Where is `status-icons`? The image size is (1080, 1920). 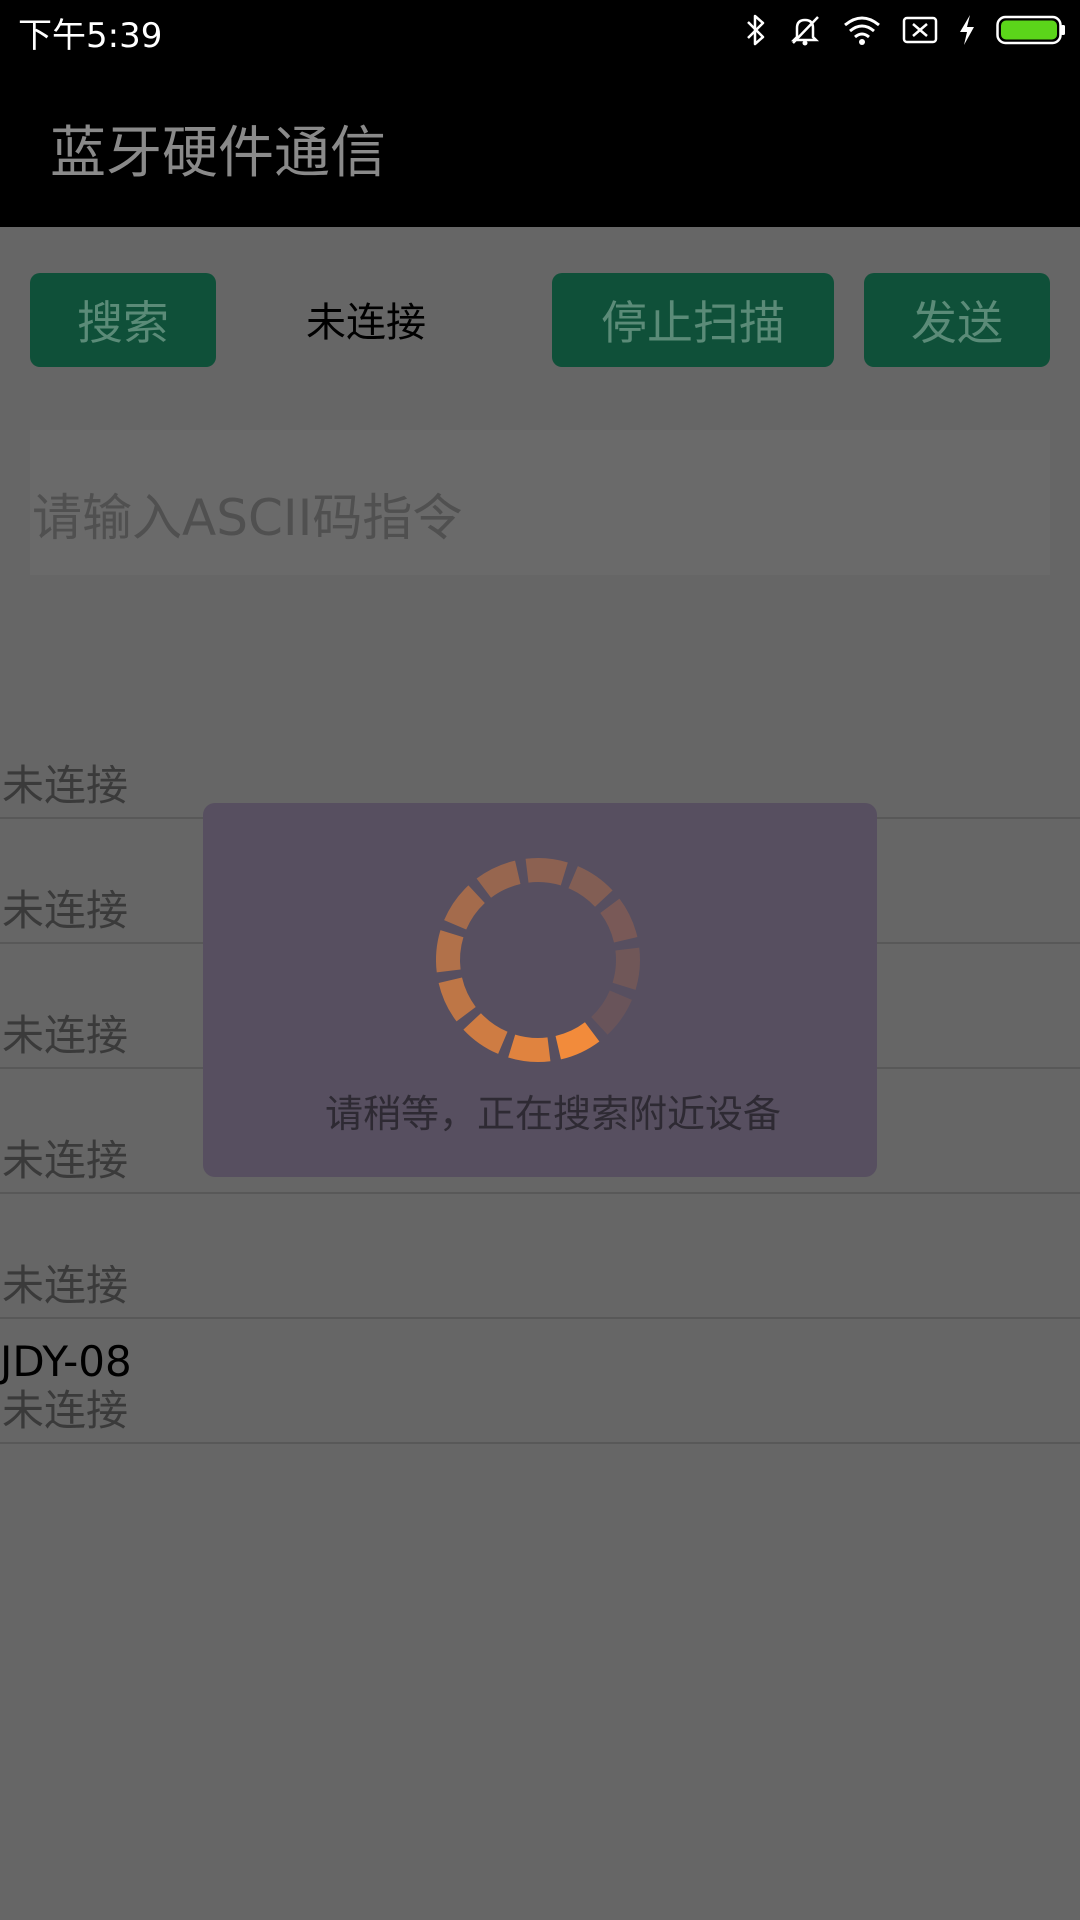
status-icons is located at coordinates (905, 30).